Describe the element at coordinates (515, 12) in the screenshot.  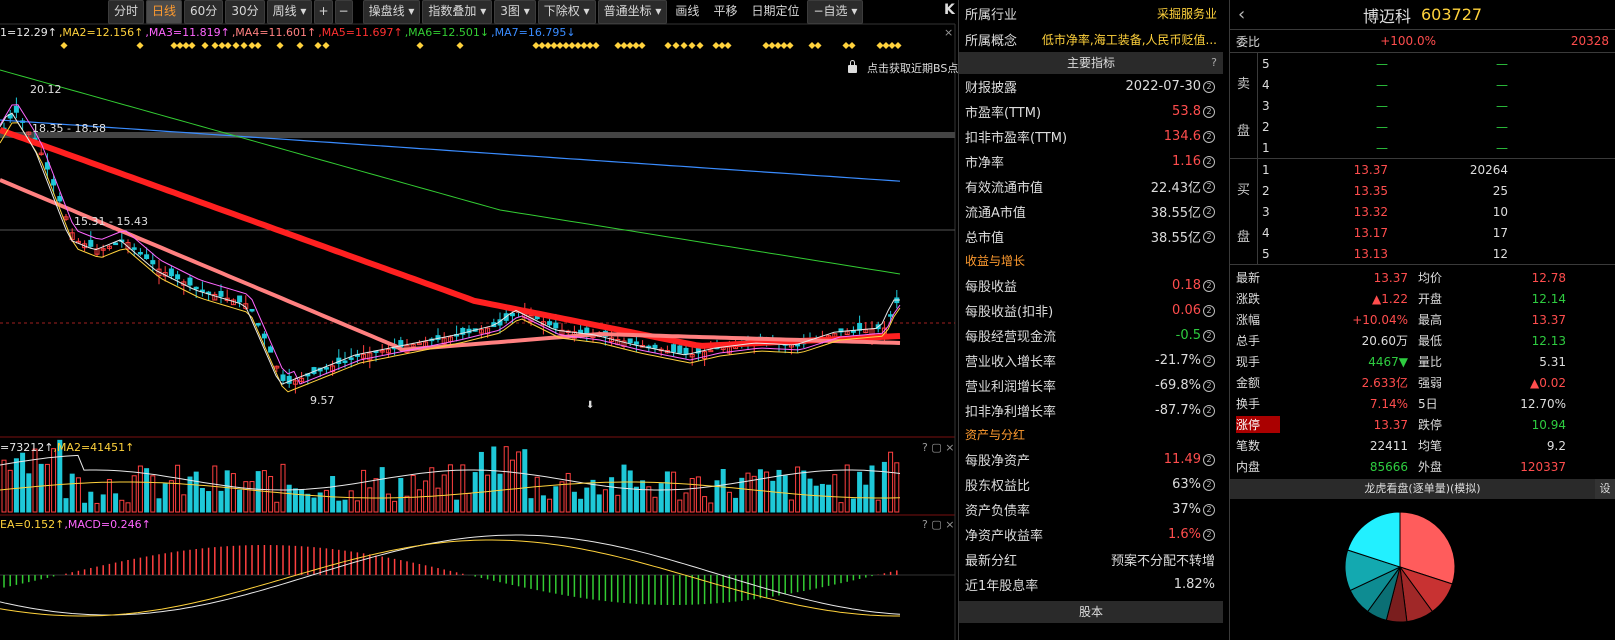
I see `toolbar-button-9: 3图 ▾` at that location.